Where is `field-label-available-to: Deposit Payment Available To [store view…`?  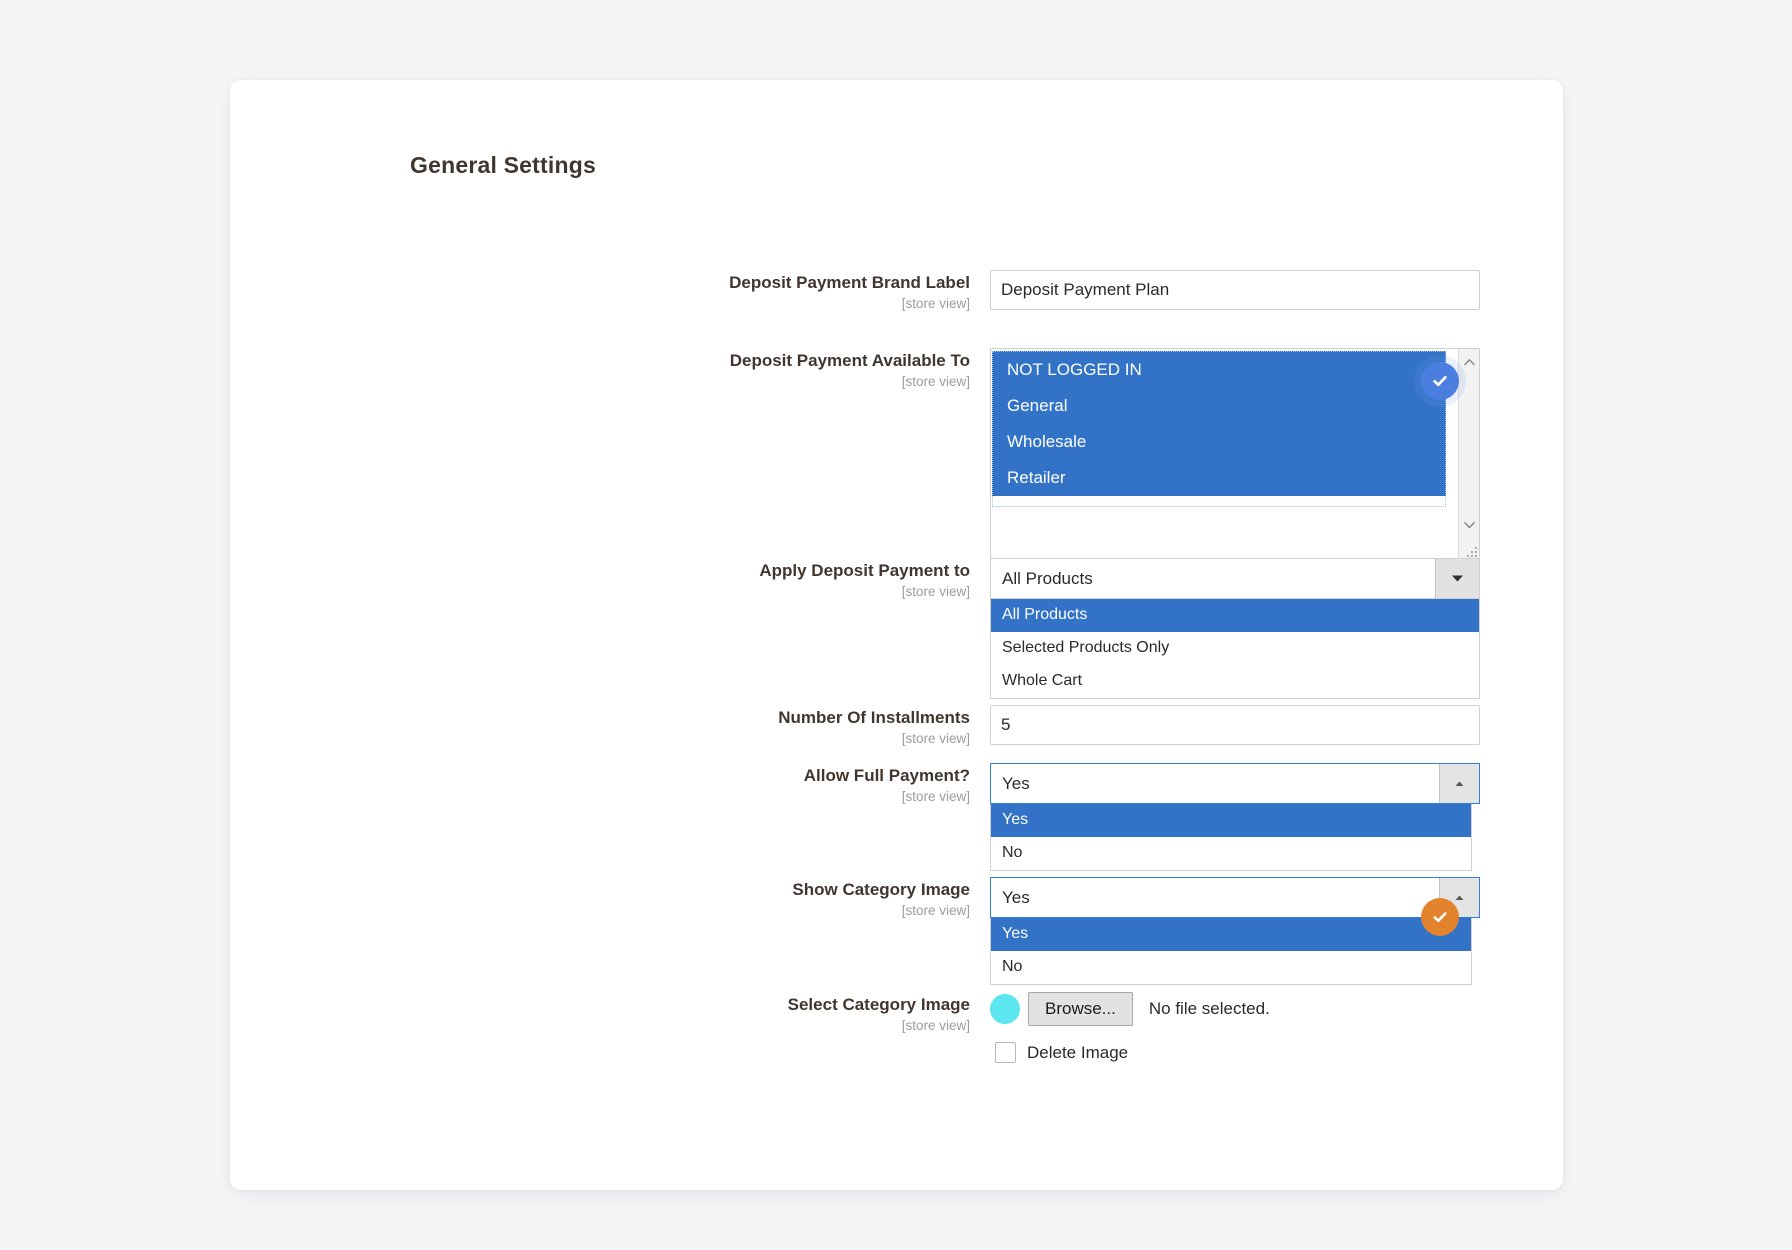
field-label-available-to: Deposit Payment Available To [store view… is located at coordinates (630, 371).